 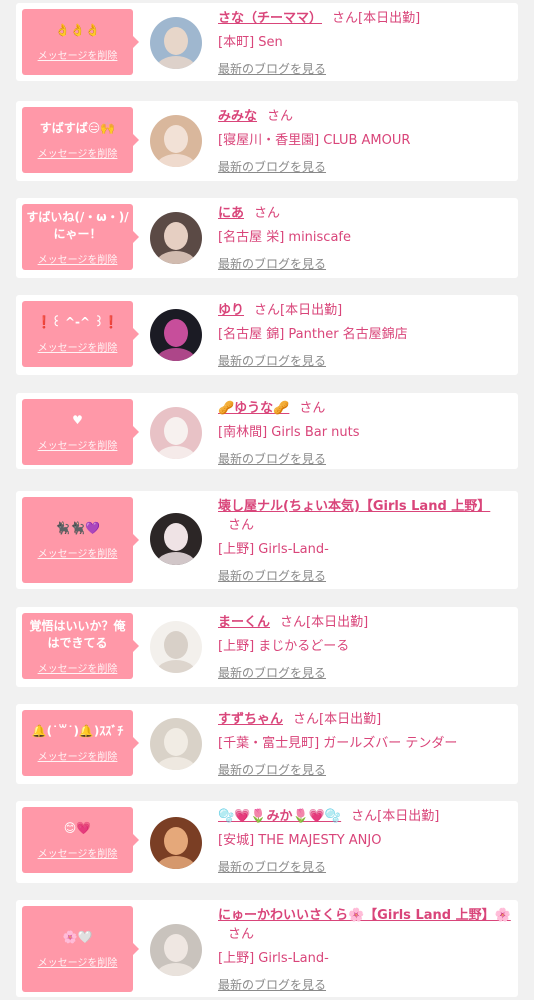 I want to click on shop-name: [千葉・富士見町] ガールズバー テンダー, so click(x=338, y=743).